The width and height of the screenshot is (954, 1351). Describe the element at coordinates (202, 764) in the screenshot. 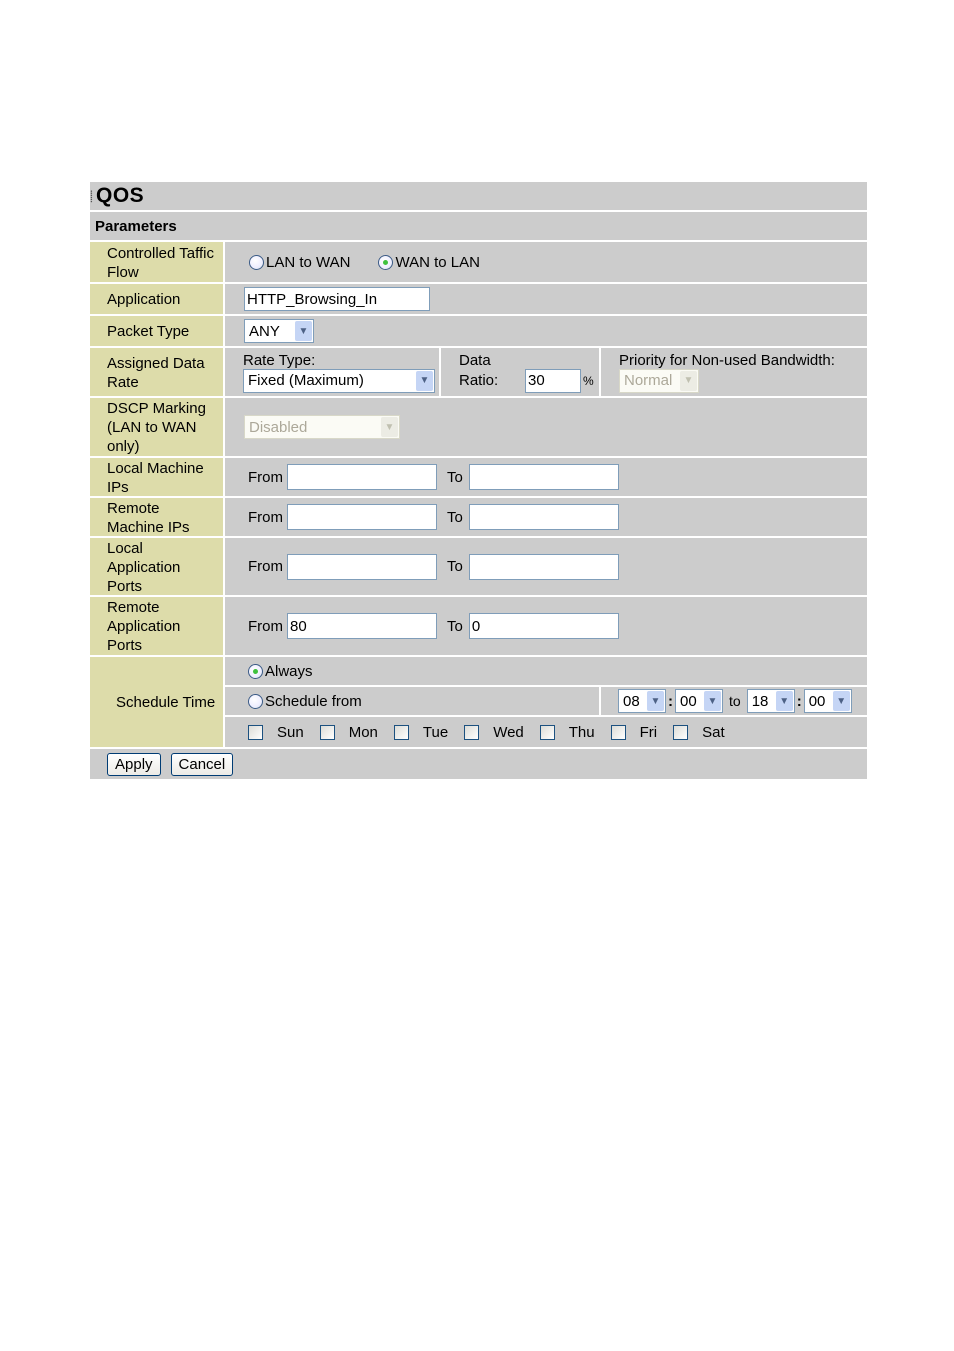

I see `cancel-button: Cancel` at that location.